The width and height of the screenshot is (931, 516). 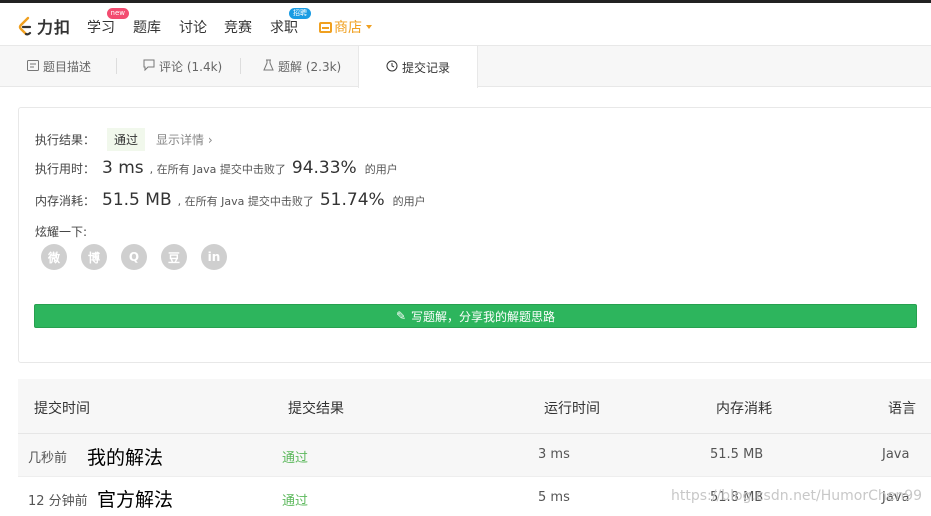 I want to click on nav-item-learn: 学习 new, so click(x=108, y=22).